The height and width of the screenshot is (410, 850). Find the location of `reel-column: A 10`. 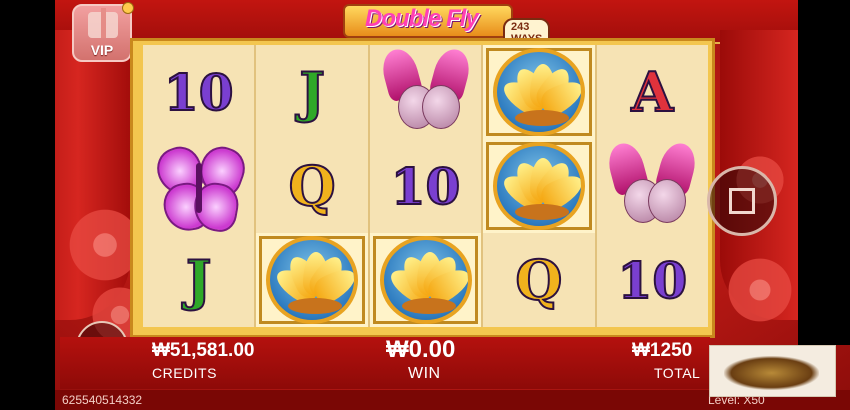

reel-column: A 10 is located at coordinates (652, 186).